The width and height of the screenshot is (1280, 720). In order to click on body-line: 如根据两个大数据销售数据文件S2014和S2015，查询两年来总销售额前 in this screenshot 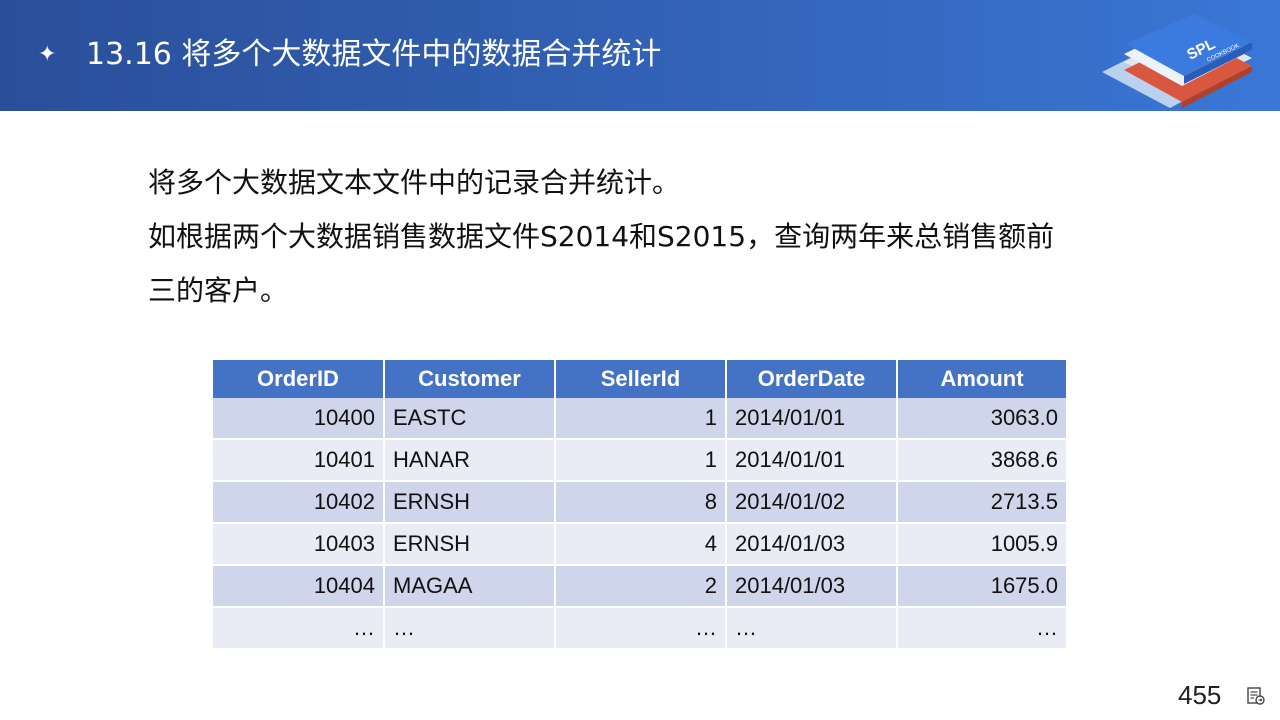, I will do `click(601, 236)`.